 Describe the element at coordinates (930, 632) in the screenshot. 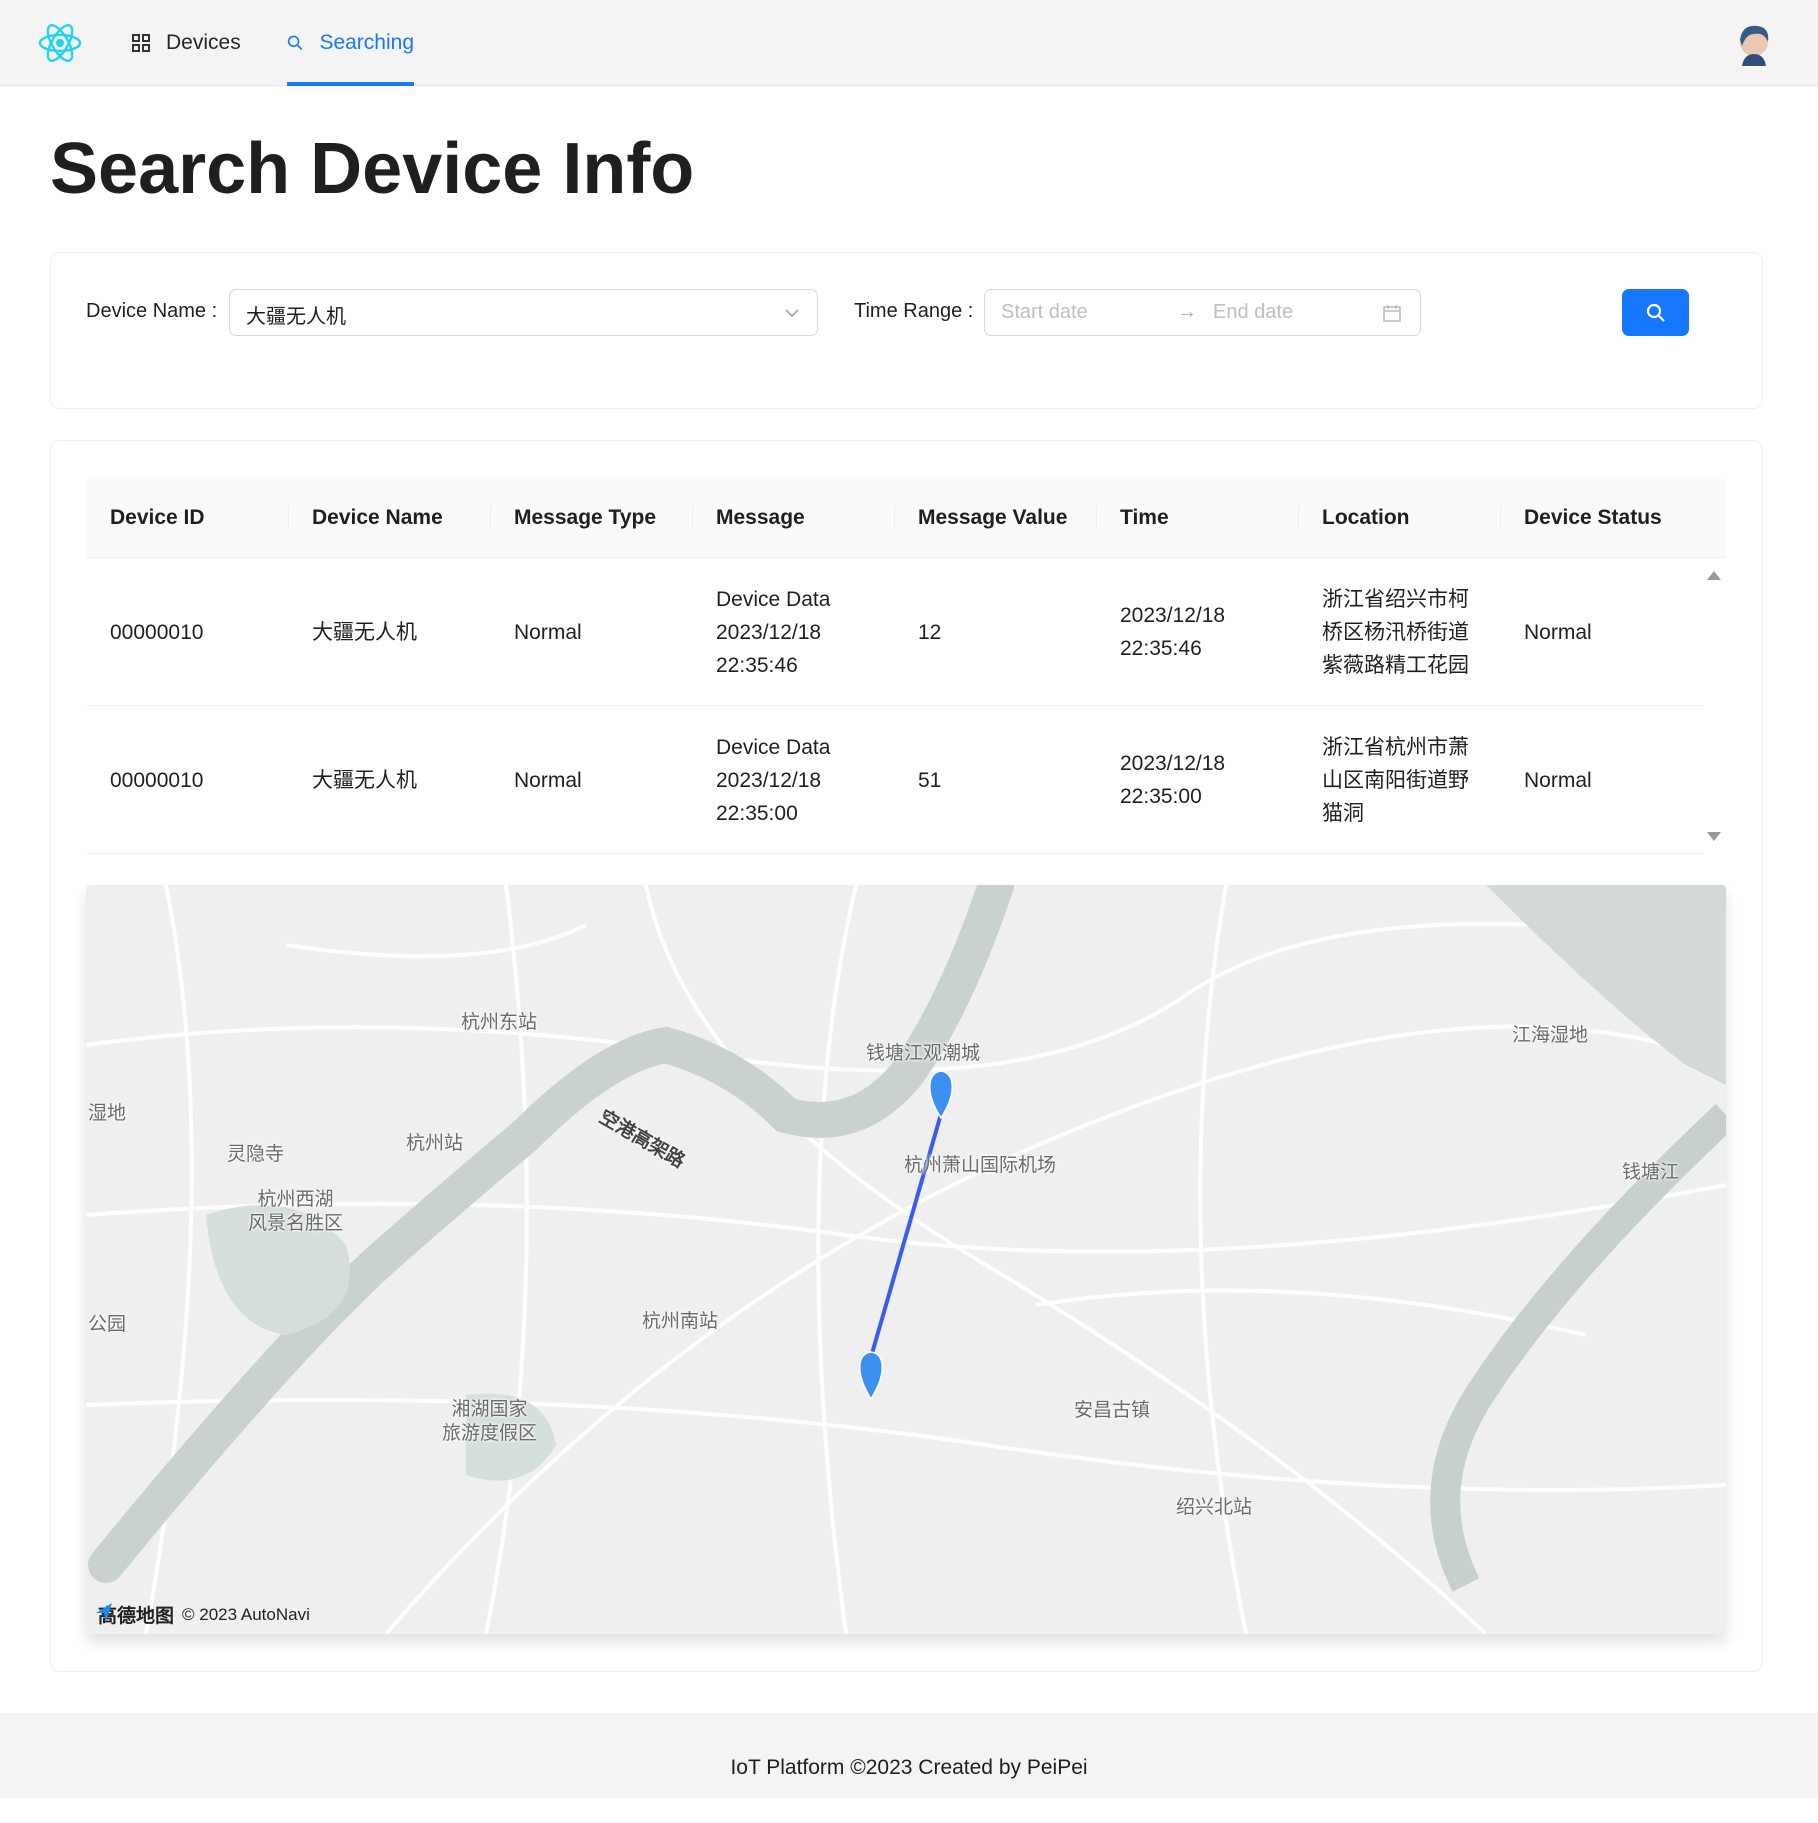

I see `cell-message-value: 12` at that location.